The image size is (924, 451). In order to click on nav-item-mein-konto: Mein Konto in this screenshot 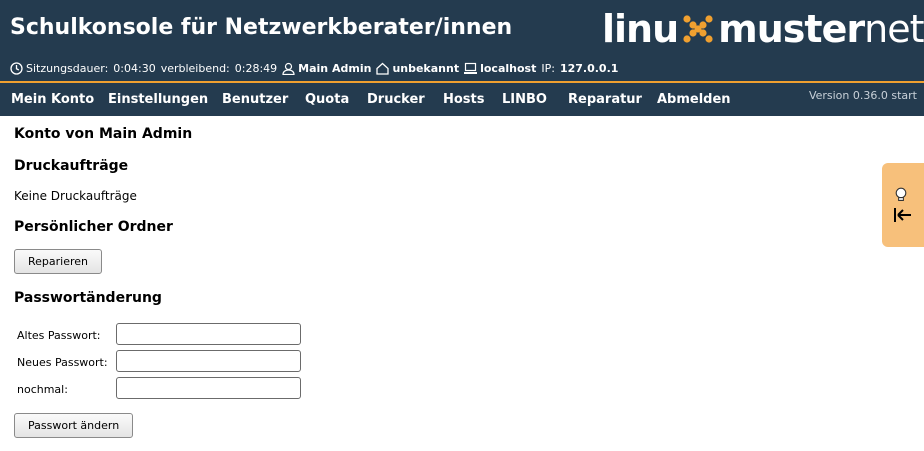, I will do `click(52, 99)`.